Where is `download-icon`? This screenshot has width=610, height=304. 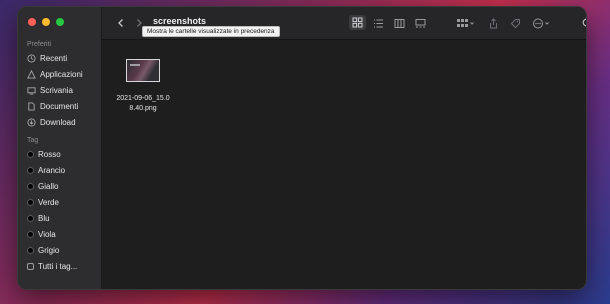 download-icon is located at coordinates (31, 122).